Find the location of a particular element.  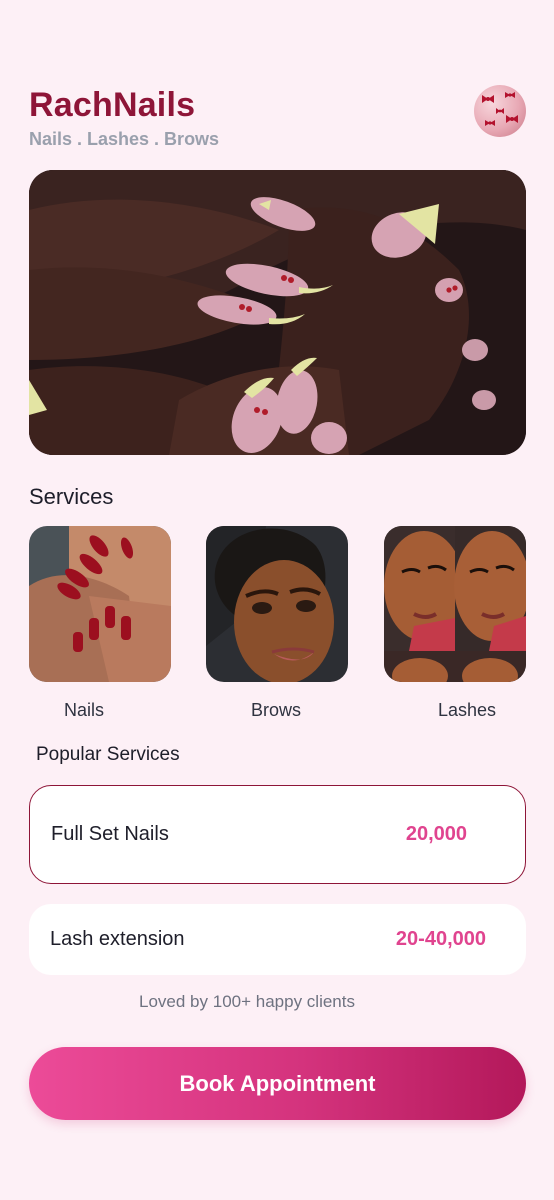

bow-pattern-icon is located at coordinates (500, 109).